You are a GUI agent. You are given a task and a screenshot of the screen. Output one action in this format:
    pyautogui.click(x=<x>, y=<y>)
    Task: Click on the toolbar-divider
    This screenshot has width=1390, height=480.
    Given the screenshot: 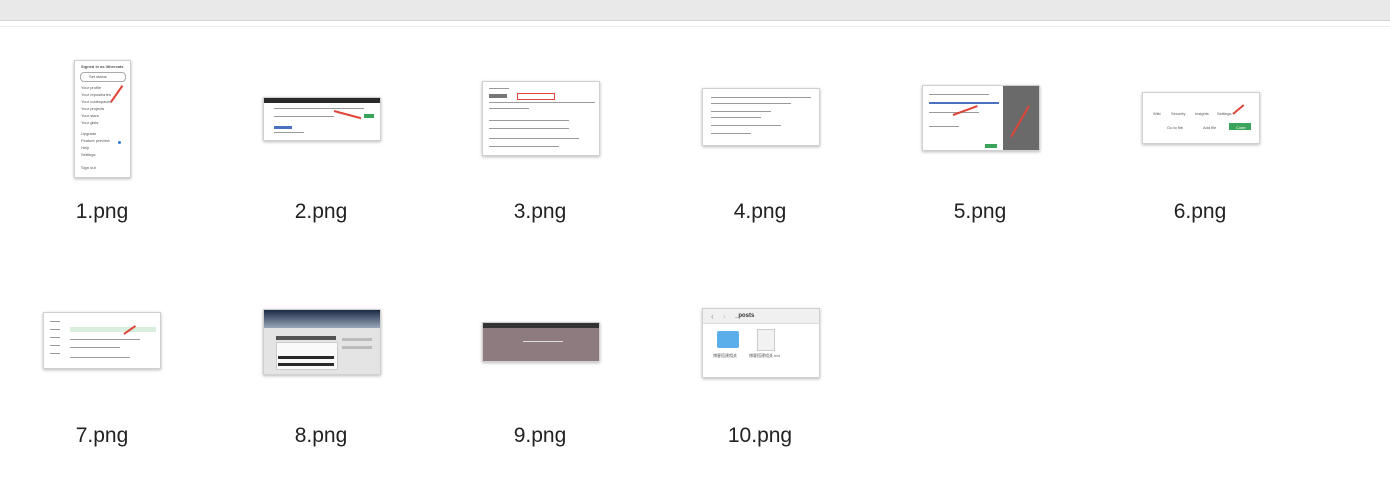 What is the action you would take?
    pyautogui.click(x=695, y=26)
    